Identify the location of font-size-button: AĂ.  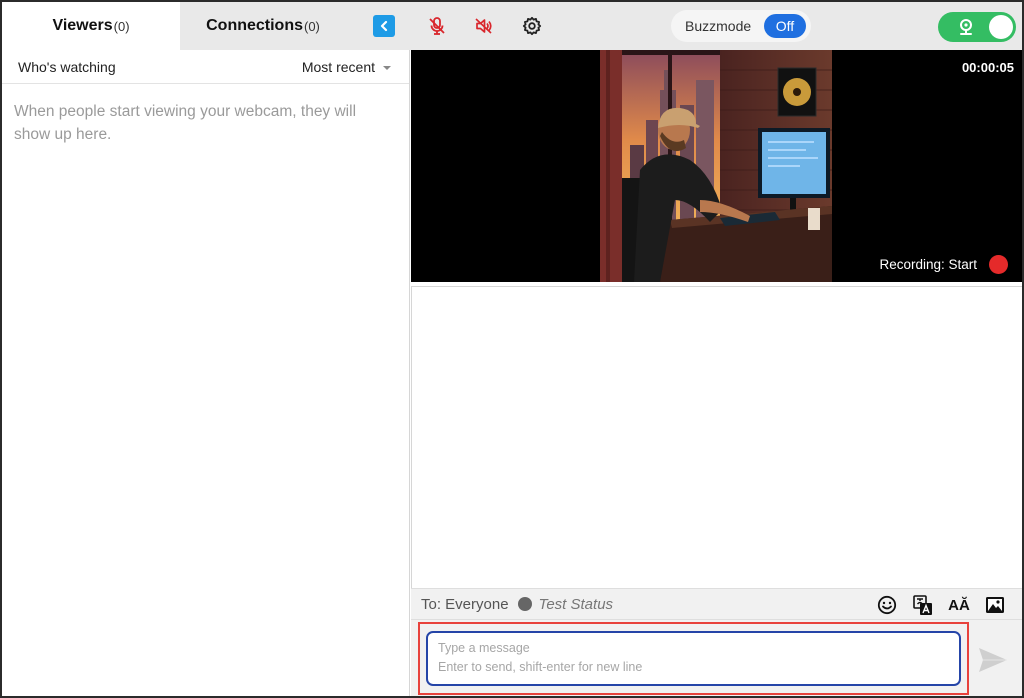
(959, 605).